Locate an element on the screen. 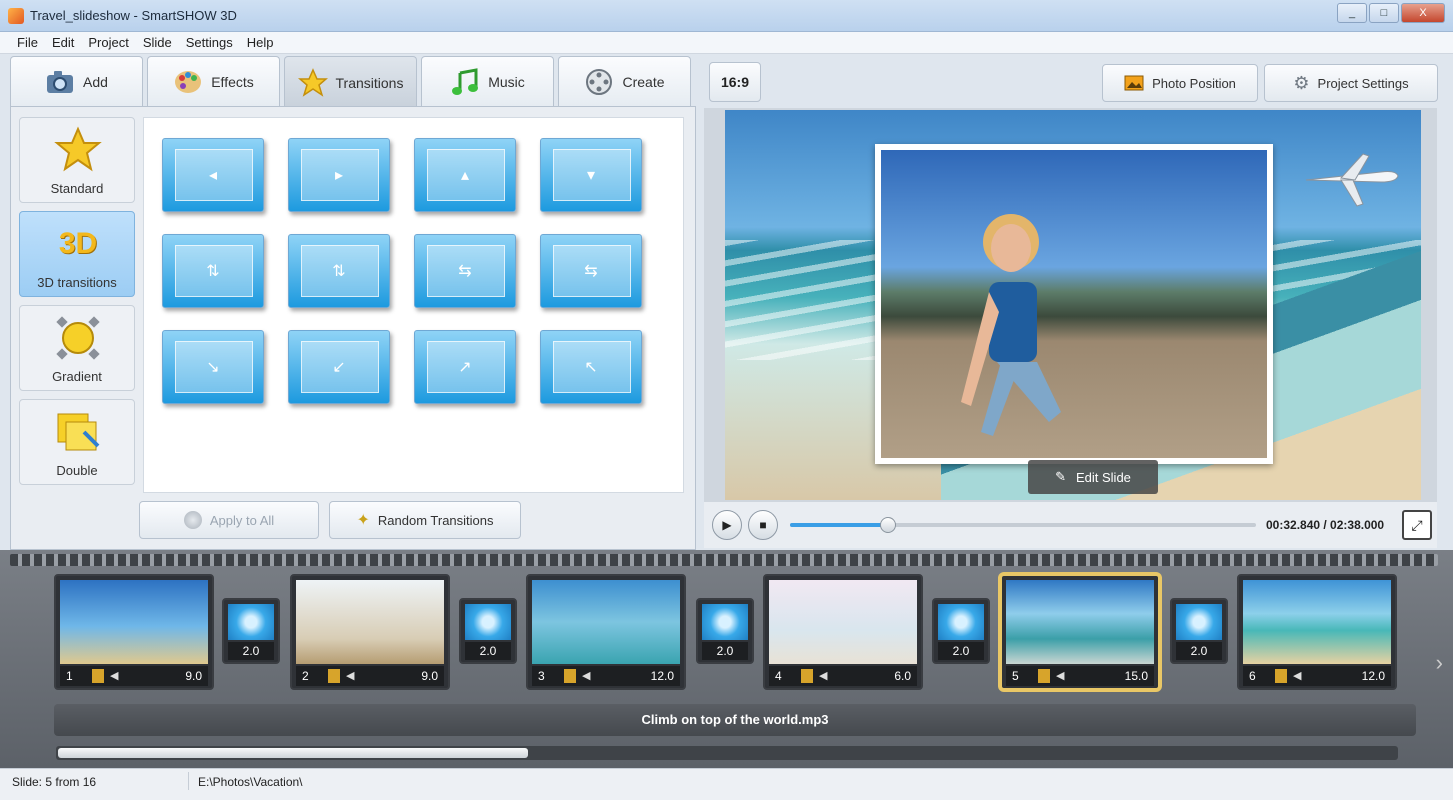 This screenshot has width=1453, height=800. transition-tile: ↙ is located at coordinates (339, 367).